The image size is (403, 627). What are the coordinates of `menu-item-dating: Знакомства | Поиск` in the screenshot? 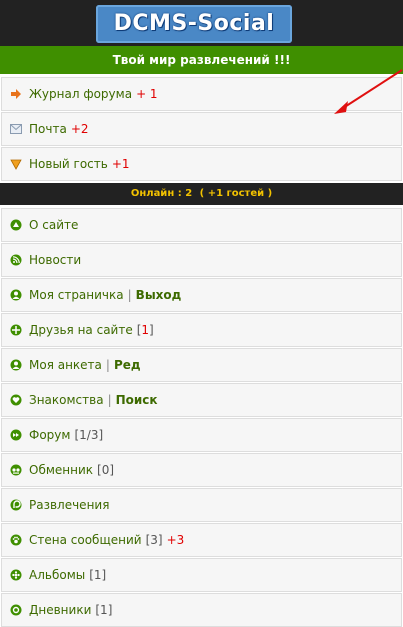 It's located at (201, 400).